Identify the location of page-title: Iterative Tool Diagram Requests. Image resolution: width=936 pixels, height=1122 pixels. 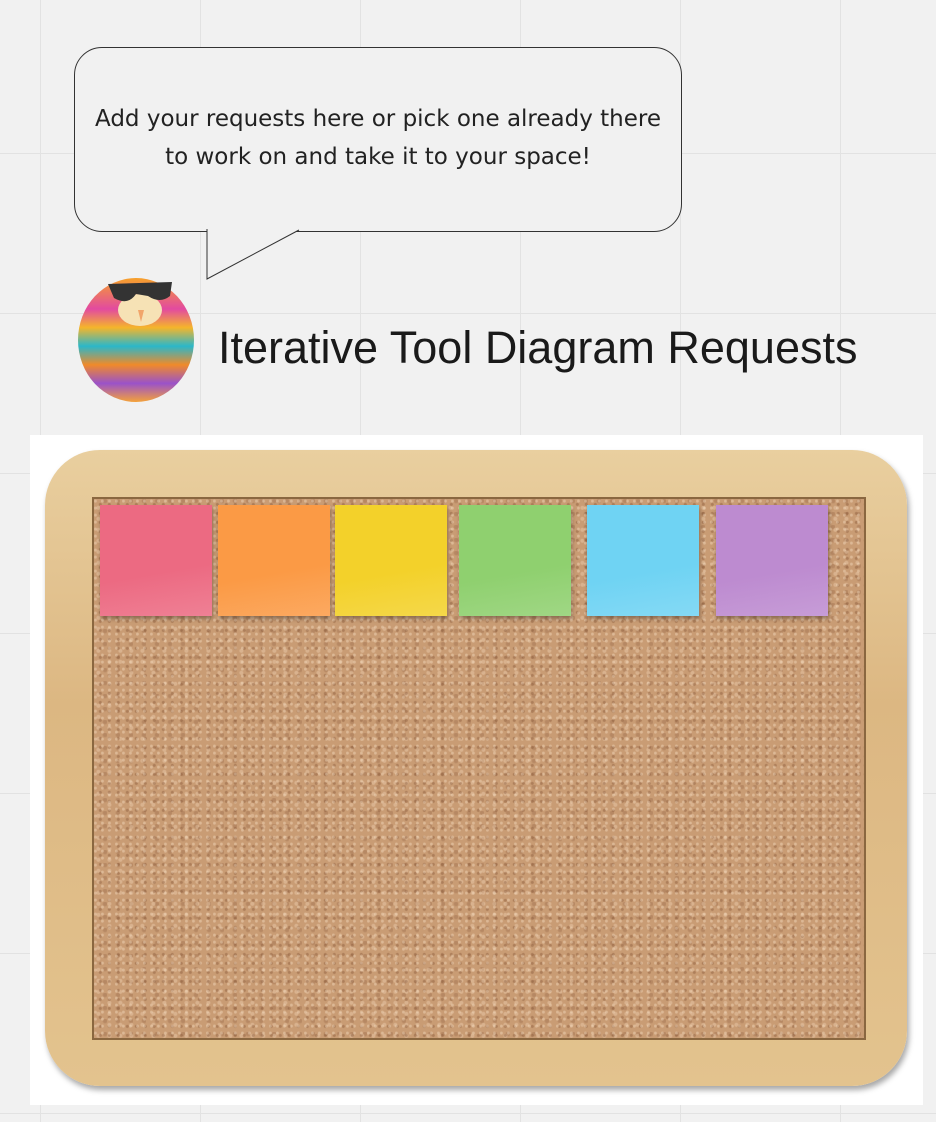
(538, 347).